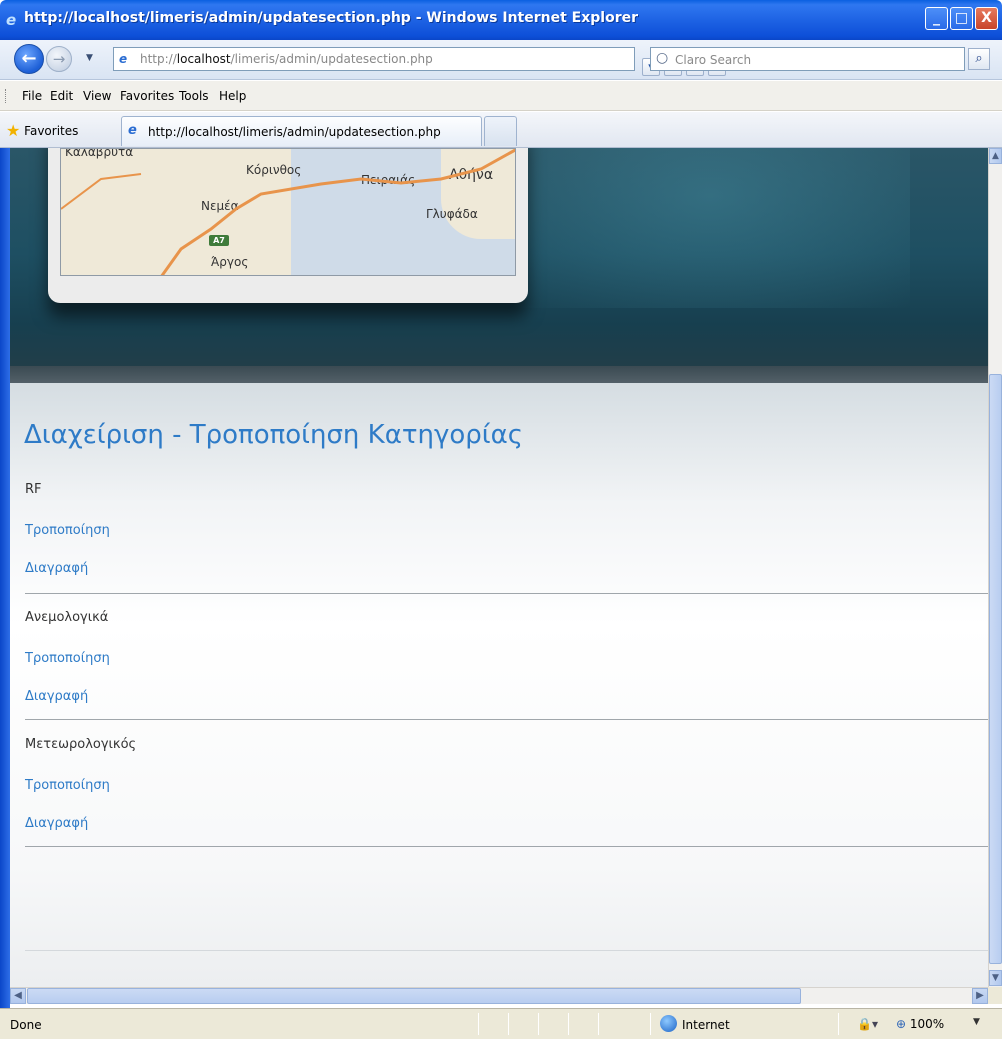 The image size is (1002, 1039). What do you see at coordinates (97, 96) in the screenshot?
I see `menu-view: View` at bounding box center [97, 96].